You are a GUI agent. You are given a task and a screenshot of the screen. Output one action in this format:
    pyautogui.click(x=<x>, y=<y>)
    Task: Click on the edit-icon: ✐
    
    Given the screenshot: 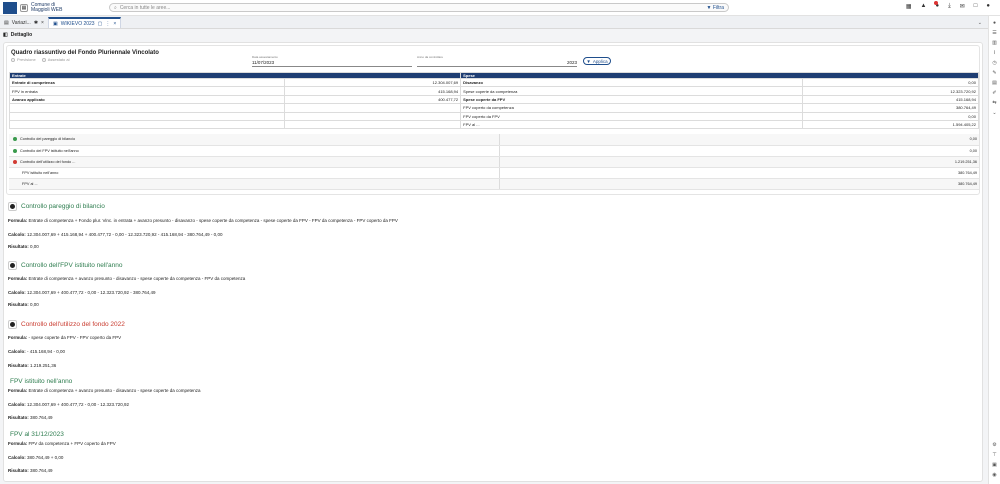 What is the action you would take?
    pyautogui.click(x=994, y=93)
    